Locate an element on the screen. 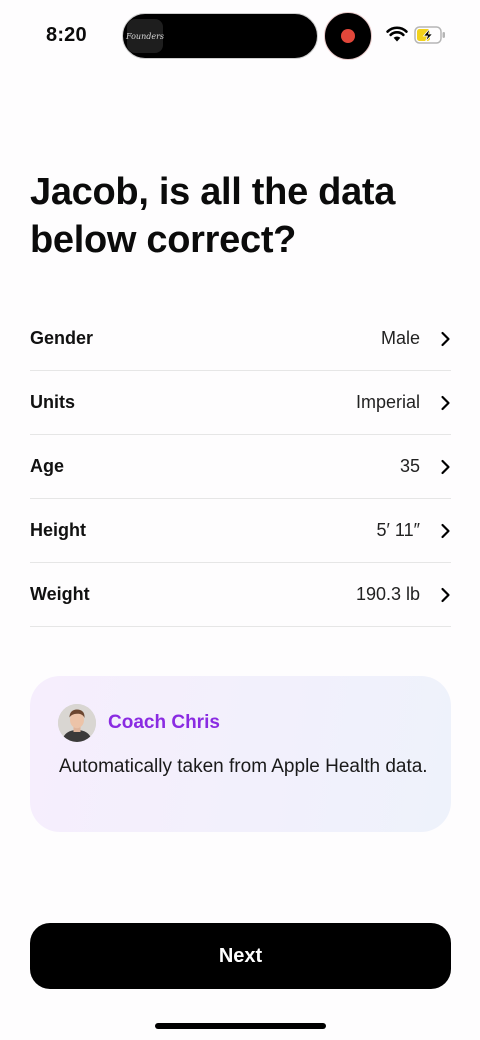 This screenshot has width=480, height=1040. age-label: Age is located at coordinates (47, 466).